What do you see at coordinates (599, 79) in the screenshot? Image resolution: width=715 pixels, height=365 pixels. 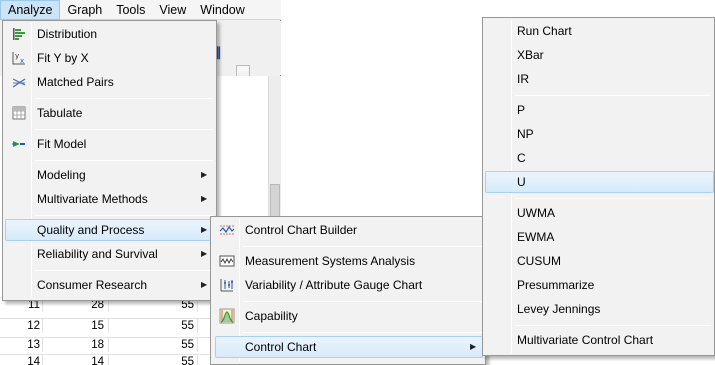 I see `menu-item-ir: IR` at bounding box center [599, 79].